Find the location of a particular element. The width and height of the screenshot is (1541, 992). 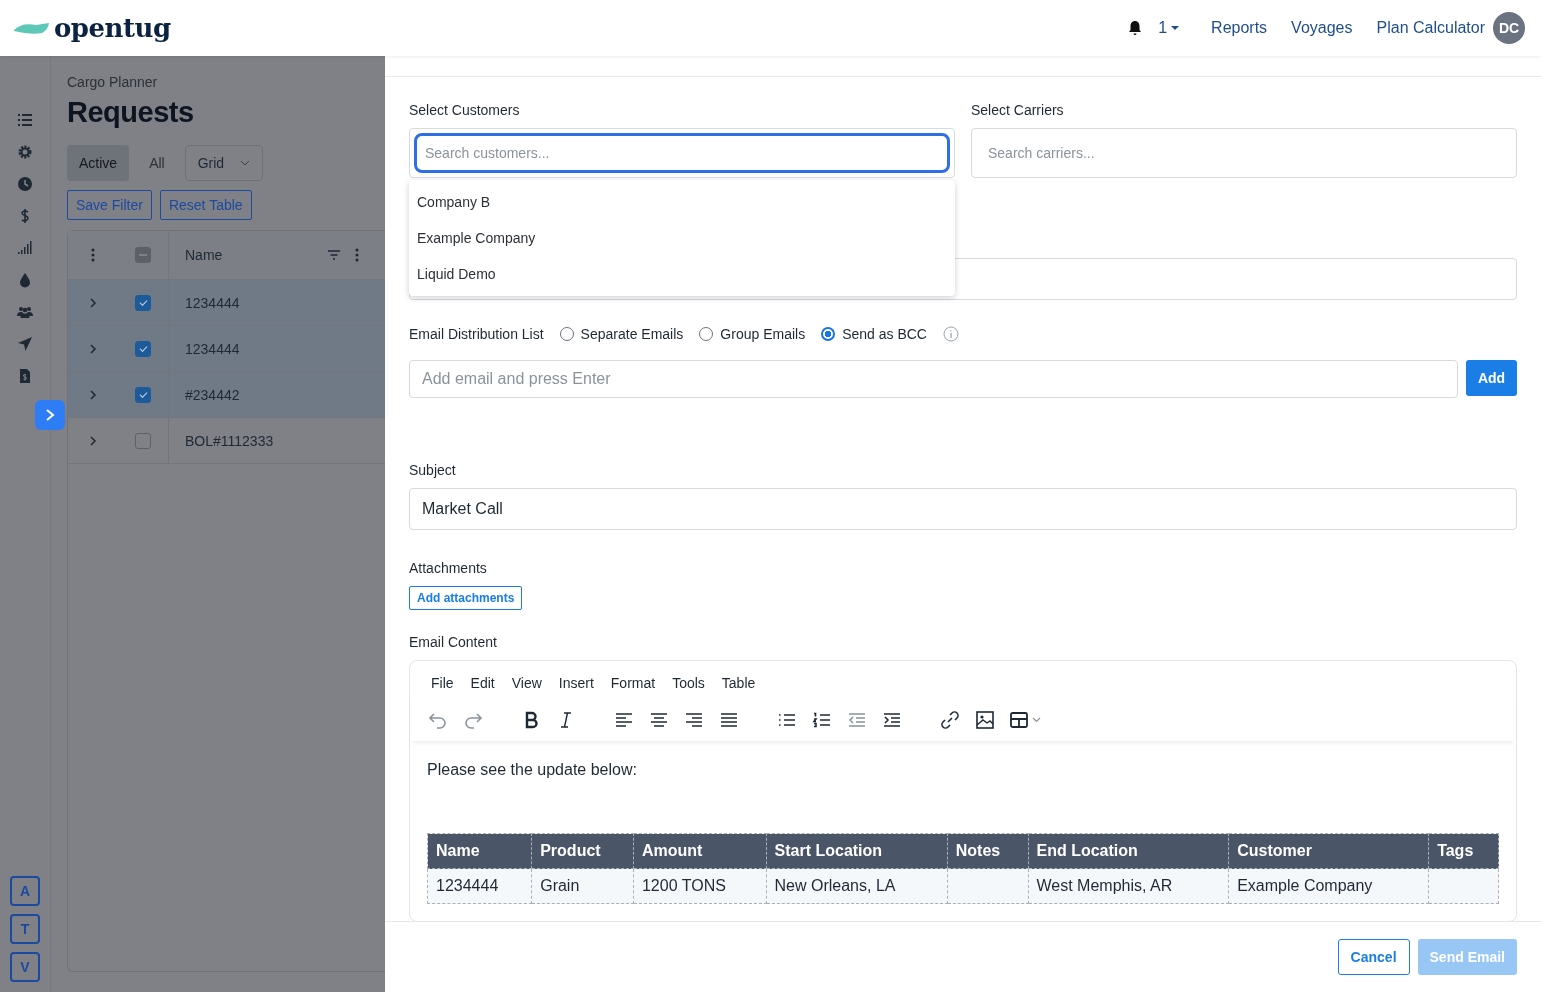

menu-item: File is located at coordinates (446, 683).